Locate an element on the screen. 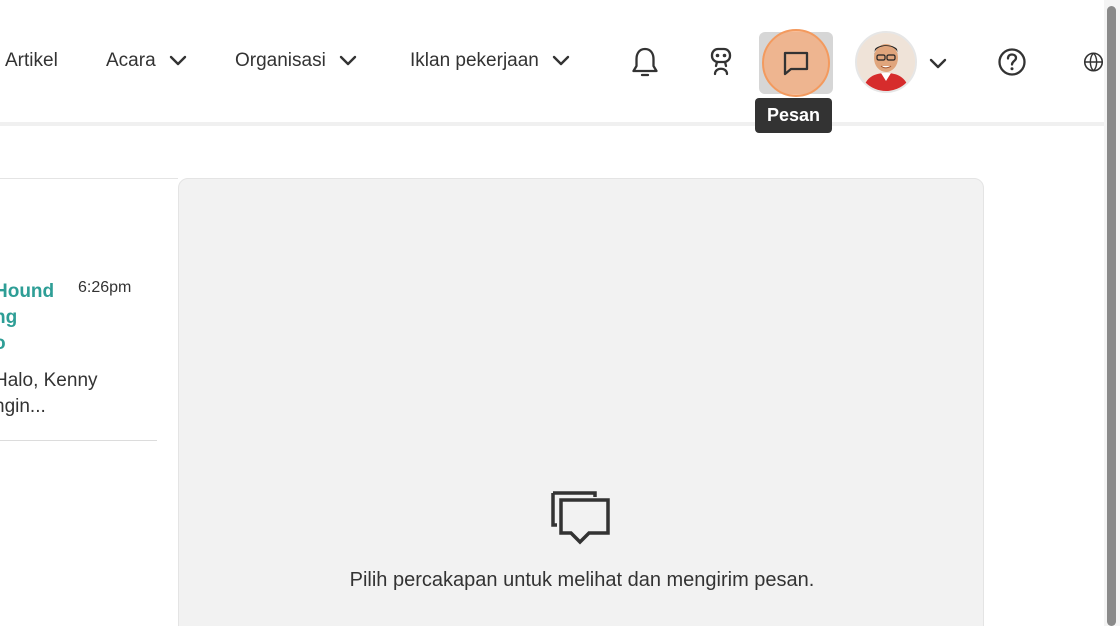 The height and width of the screenshot is (626, 1120). chat-bubble-icon is located at coordinates (796, 63).